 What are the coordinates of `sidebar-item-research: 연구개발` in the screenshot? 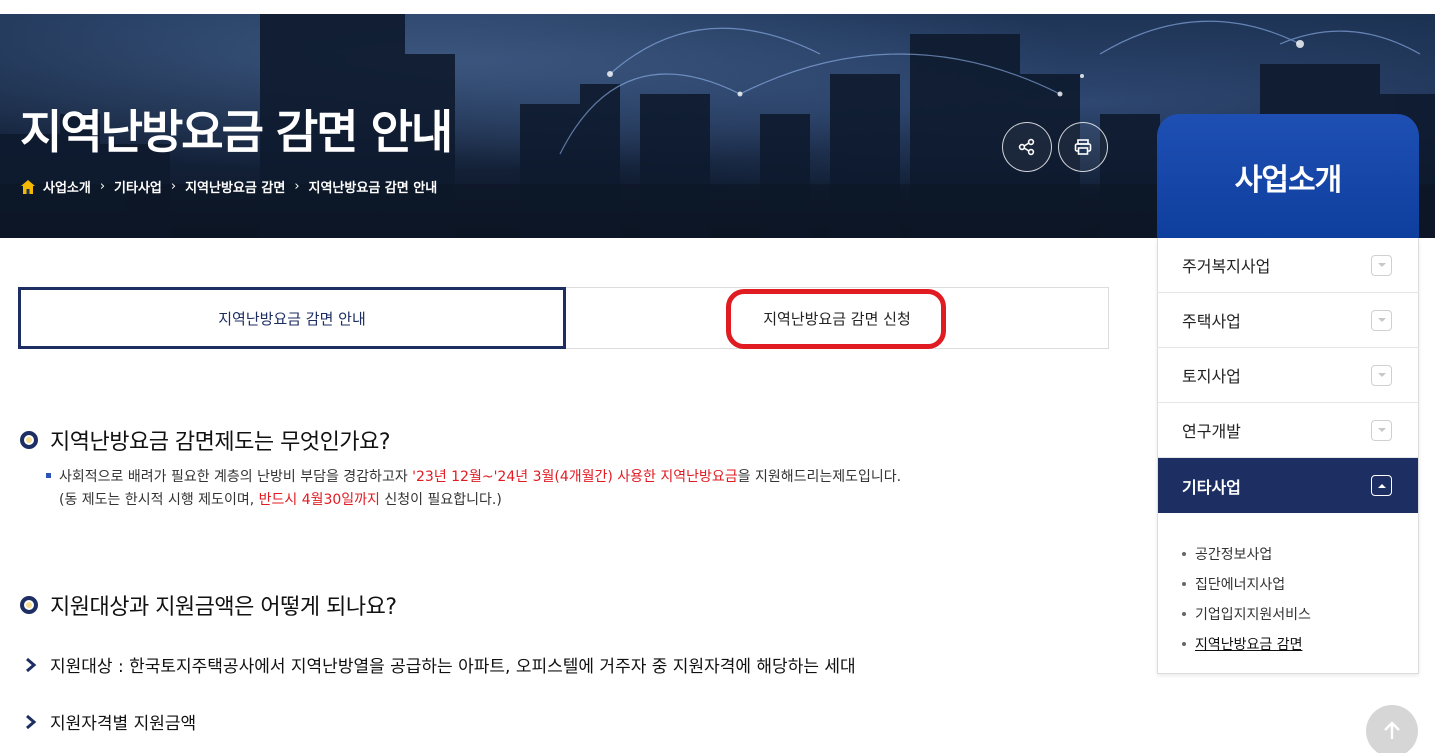 It's located at (1288, 430).